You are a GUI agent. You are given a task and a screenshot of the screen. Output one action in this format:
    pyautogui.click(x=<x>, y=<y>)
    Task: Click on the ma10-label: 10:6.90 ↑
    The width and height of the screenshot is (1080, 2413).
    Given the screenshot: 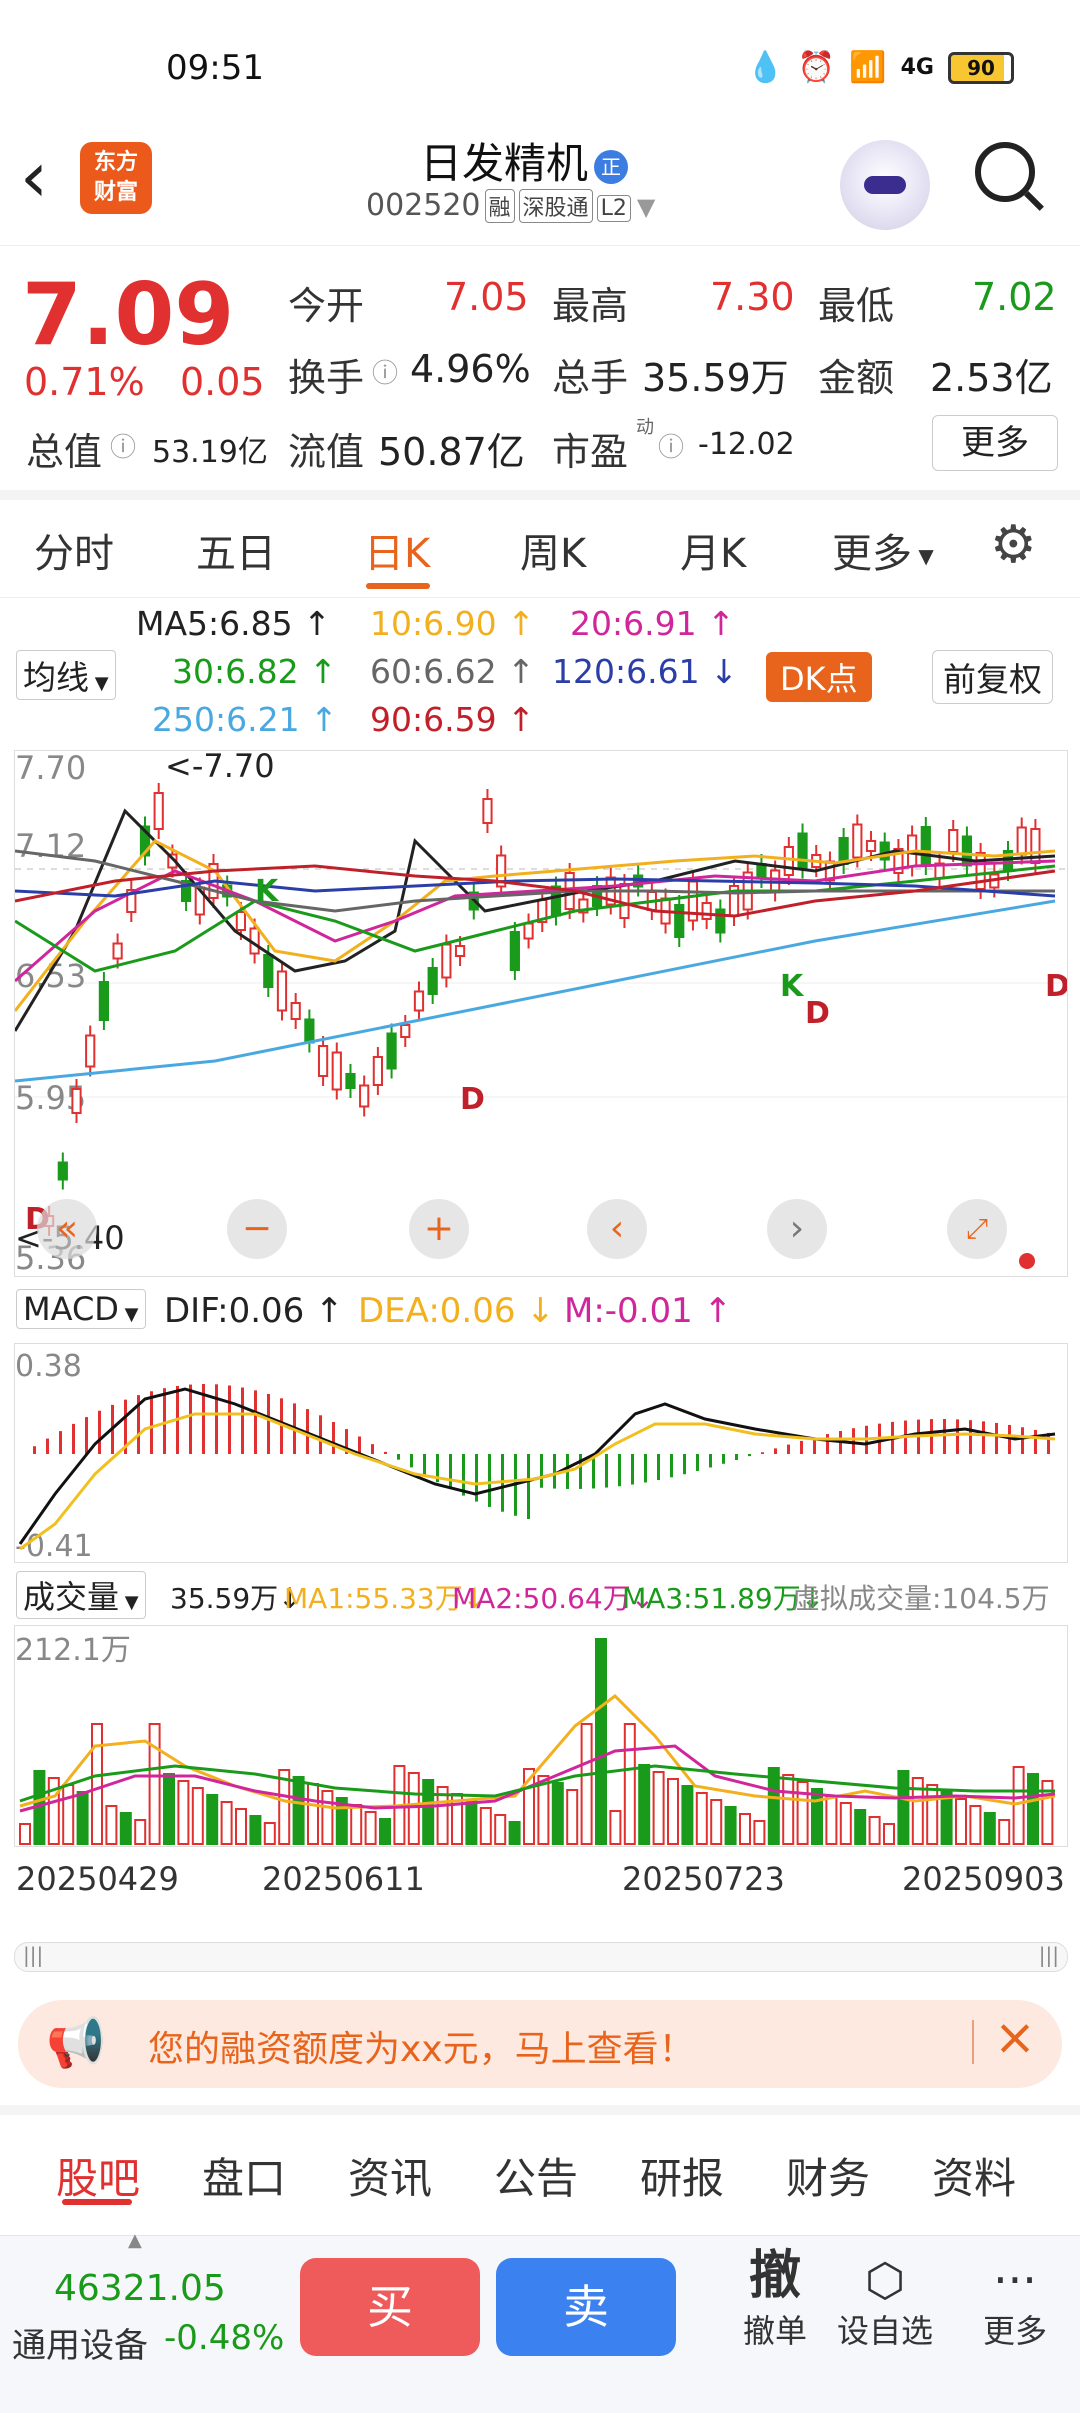 What is the action you would take?
    pyautogui.click(x=452, y=623)
    